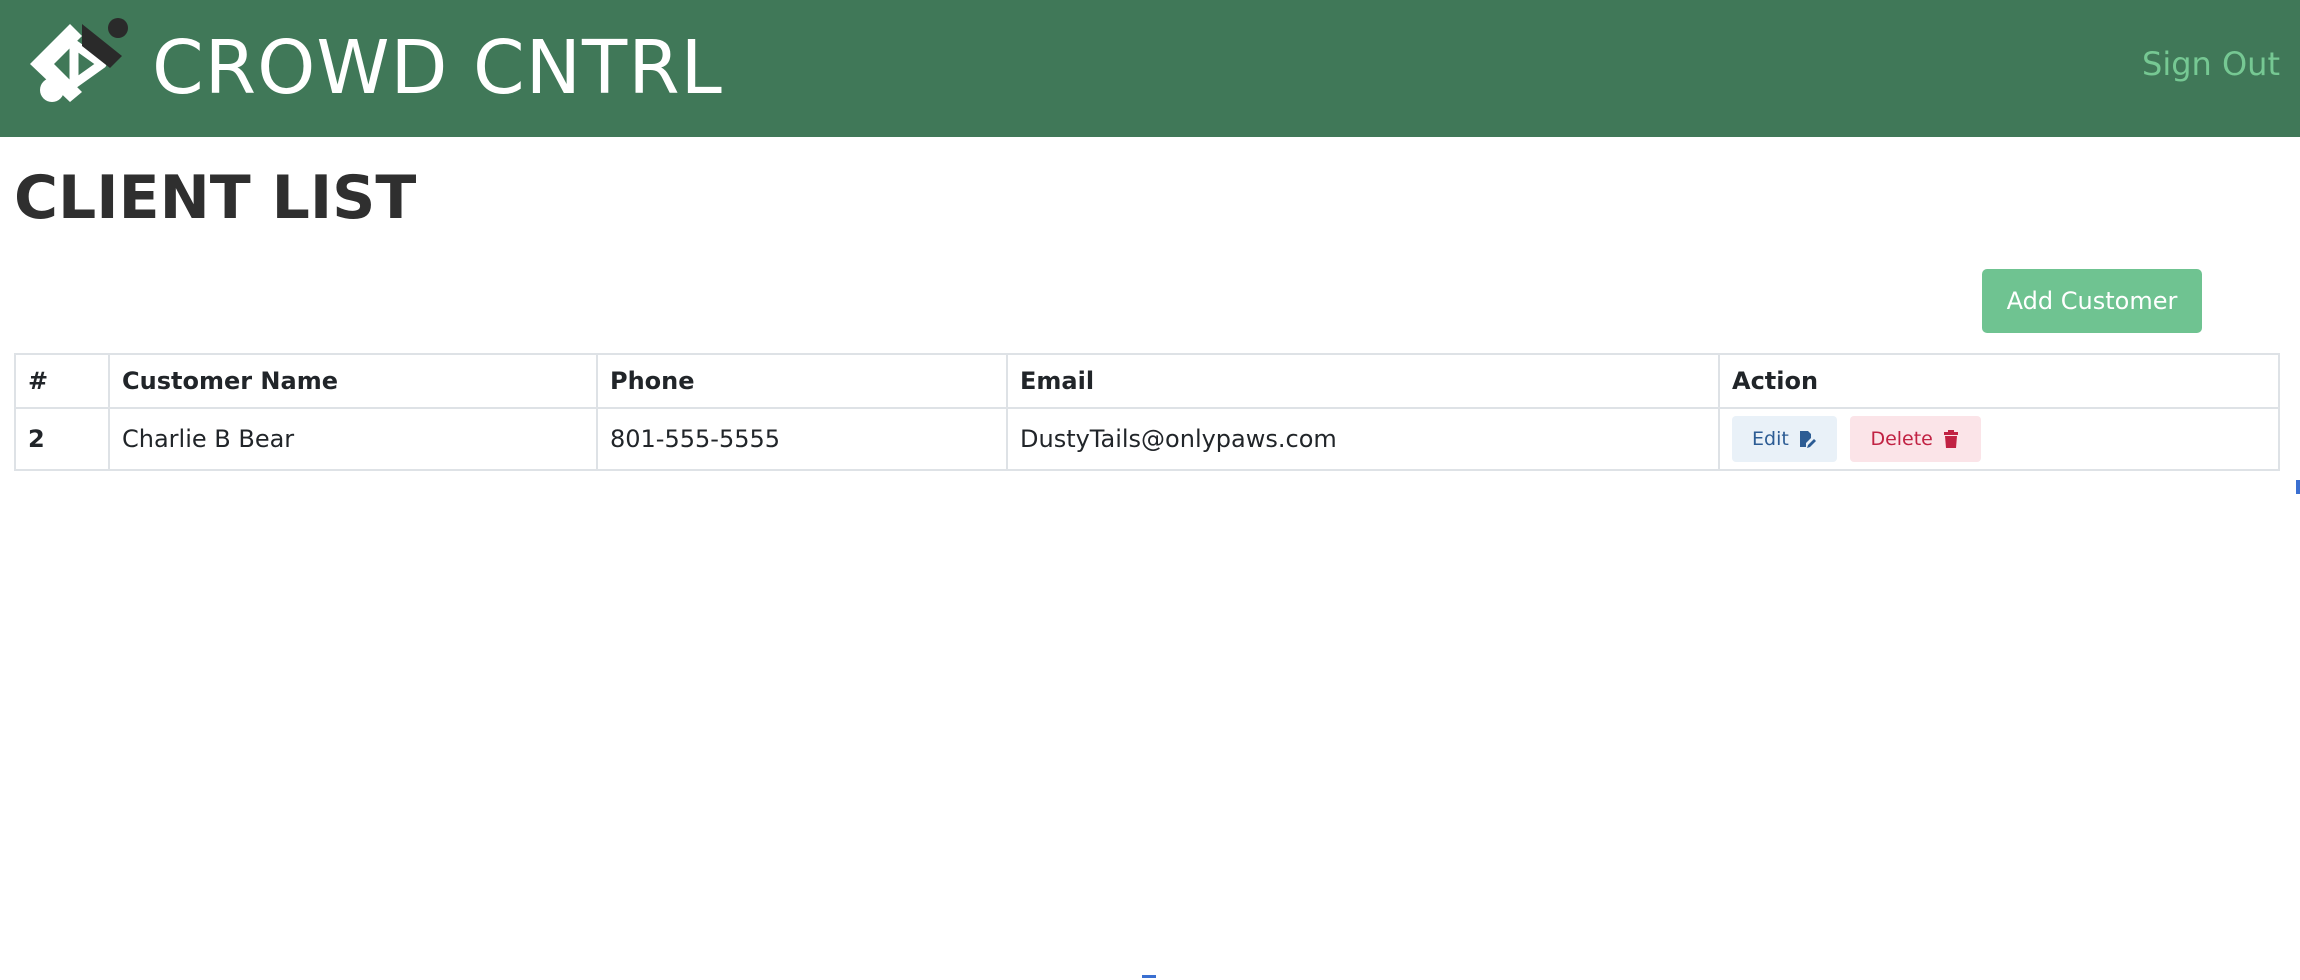 The width and height of the screenshot is (2300, 980). Describe the element at coordinates (2298, 487) in the screenshot. I see `scrollbar-marker` at that location.